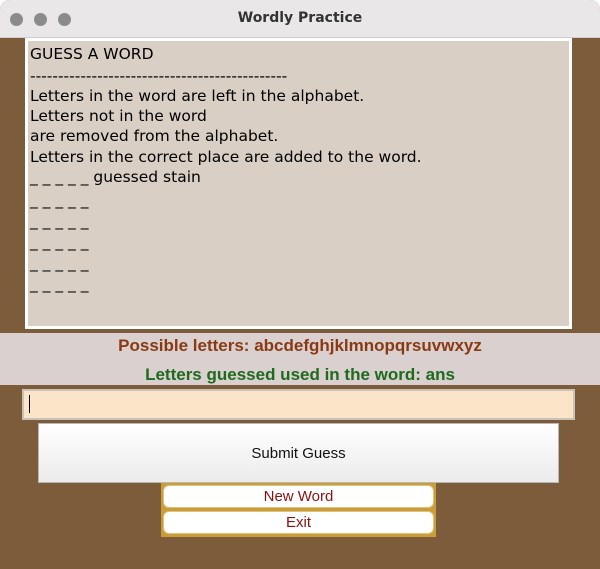 The image size is (600, 569). What do you see at coordinates (298, 496) in the screenshot?
I see `new-word-button: New Word` at bounding box center [298, 496].